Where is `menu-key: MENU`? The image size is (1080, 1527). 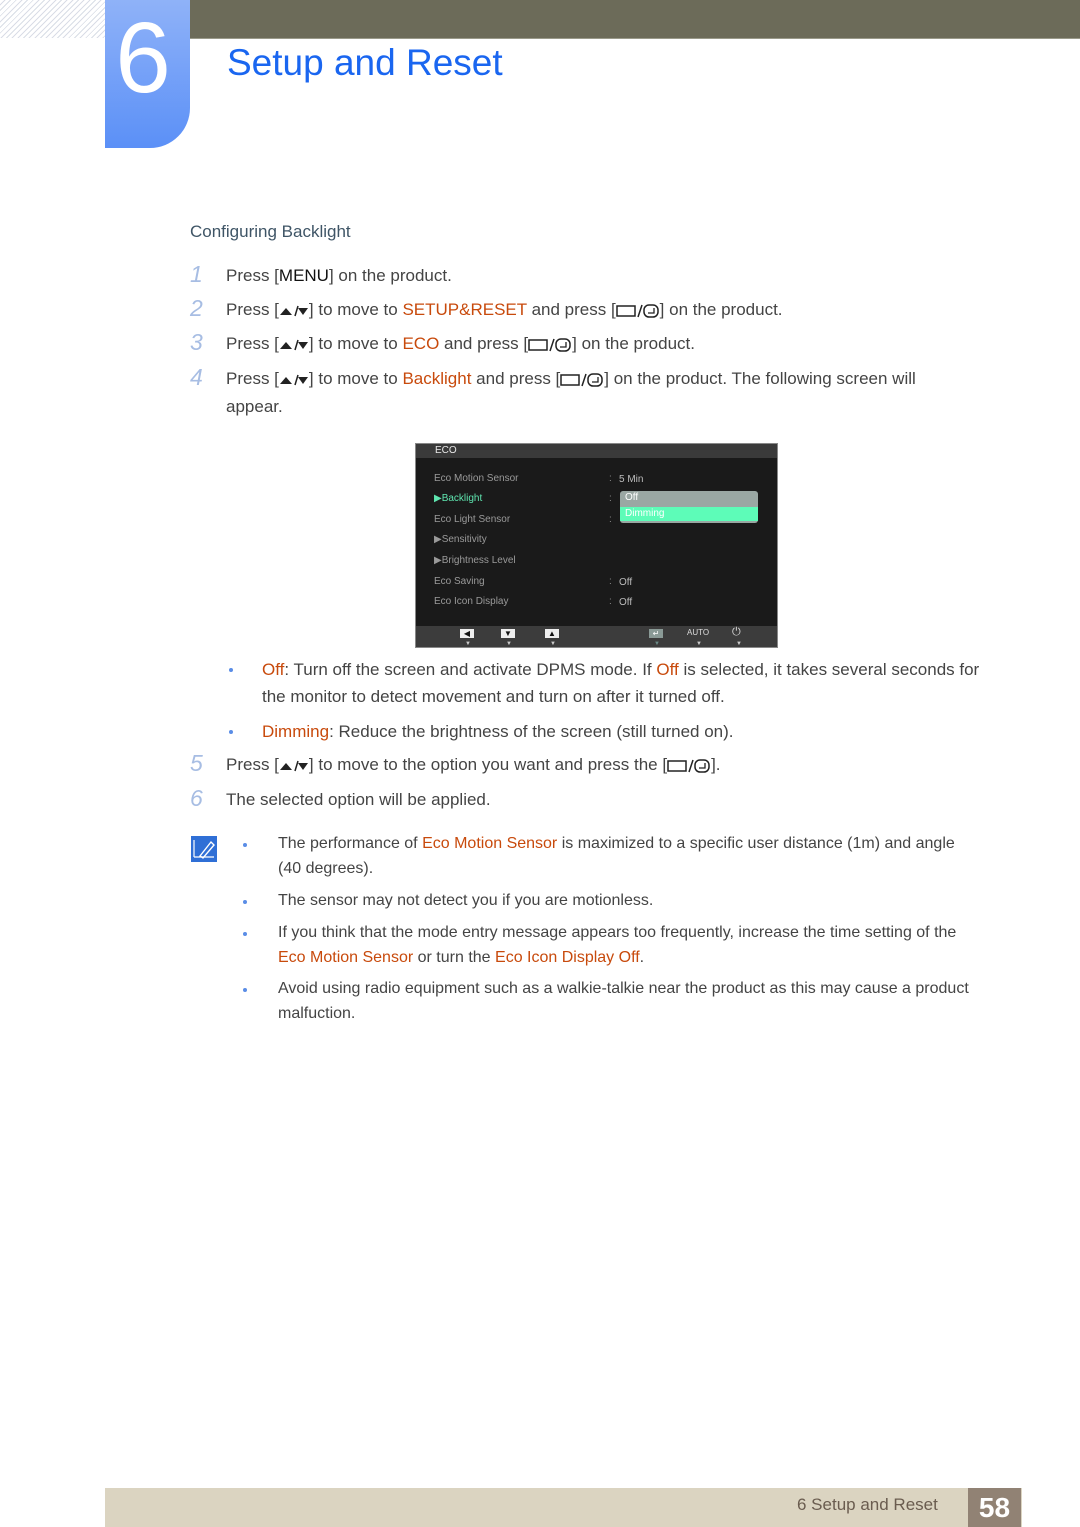 menu-key: MENU is located at coordinates (303, 275).